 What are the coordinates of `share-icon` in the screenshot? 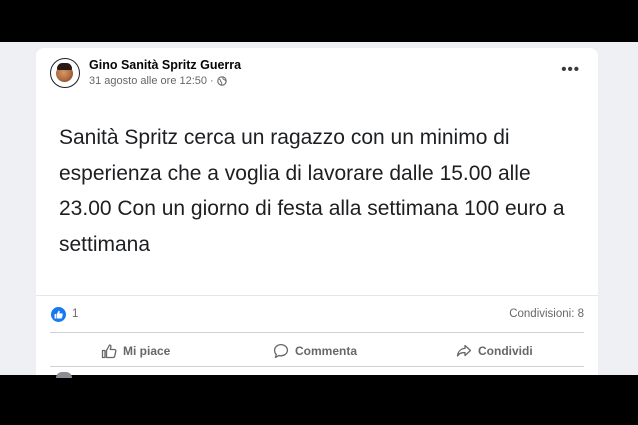 It's located at (464, 350).